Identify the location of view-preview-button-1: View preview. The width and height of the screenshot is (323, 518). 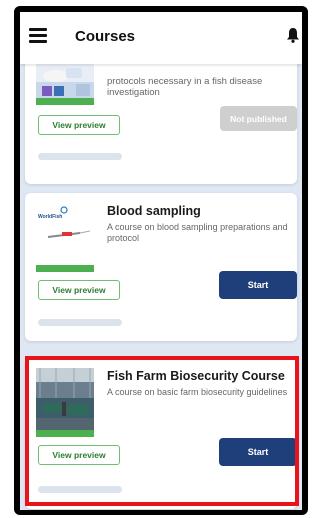
(79, 125).